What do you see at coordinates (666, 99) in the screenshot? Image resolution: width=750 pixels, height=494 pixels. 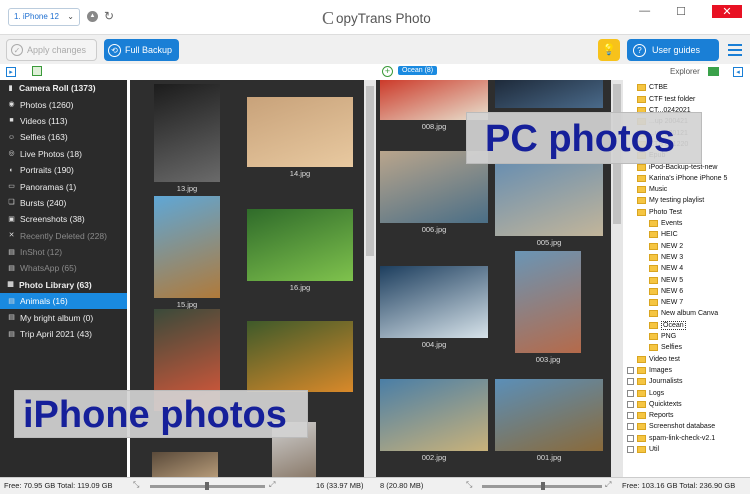 I see `tree-item: CTF test folder` at bounding box center [666, 99].